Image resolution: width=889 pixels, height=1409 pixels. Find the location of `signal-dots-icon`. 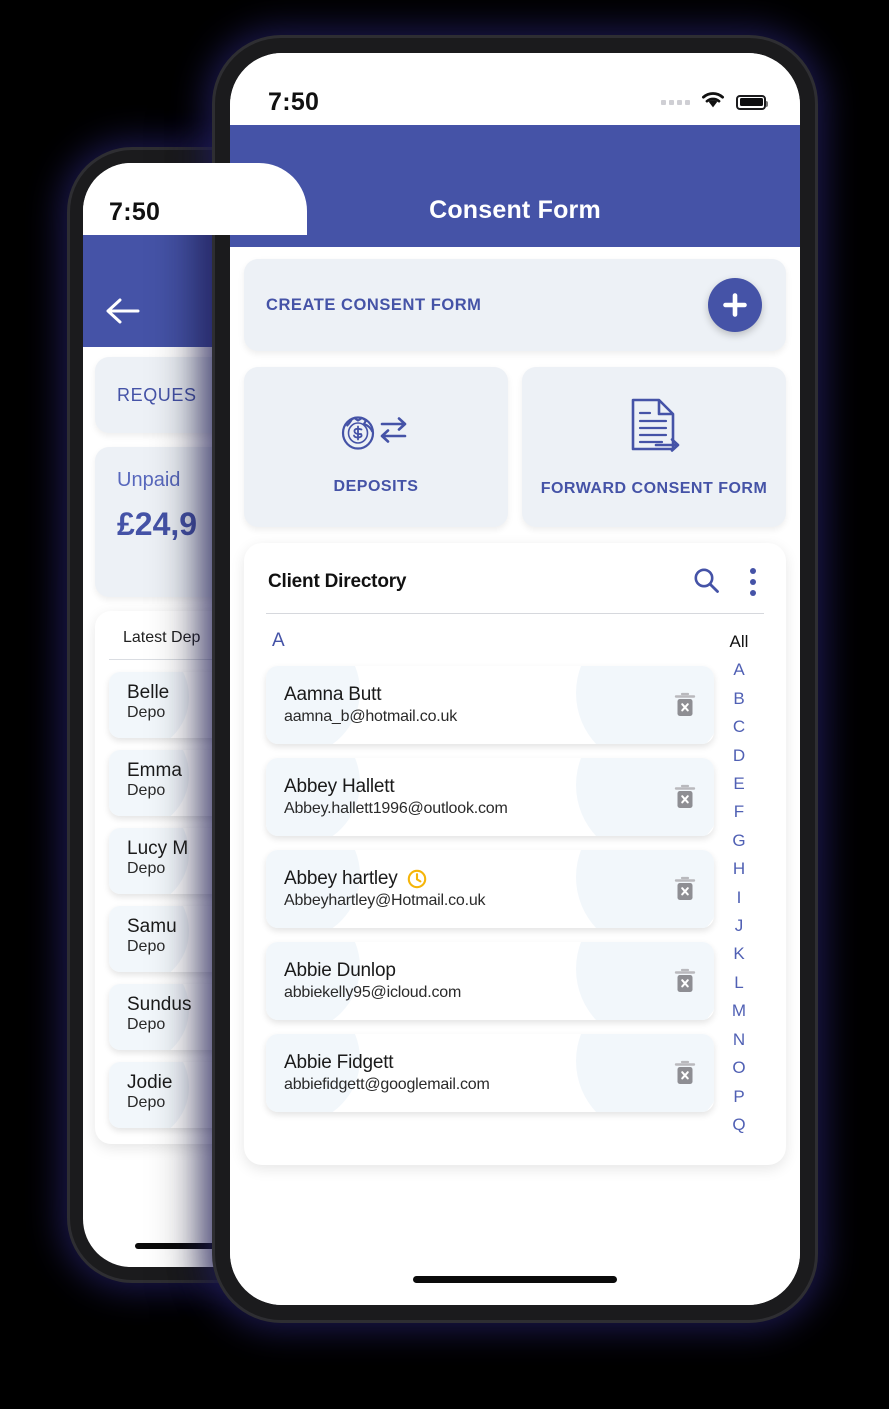

signal-dots-icon is located at coordinates (675, 102).